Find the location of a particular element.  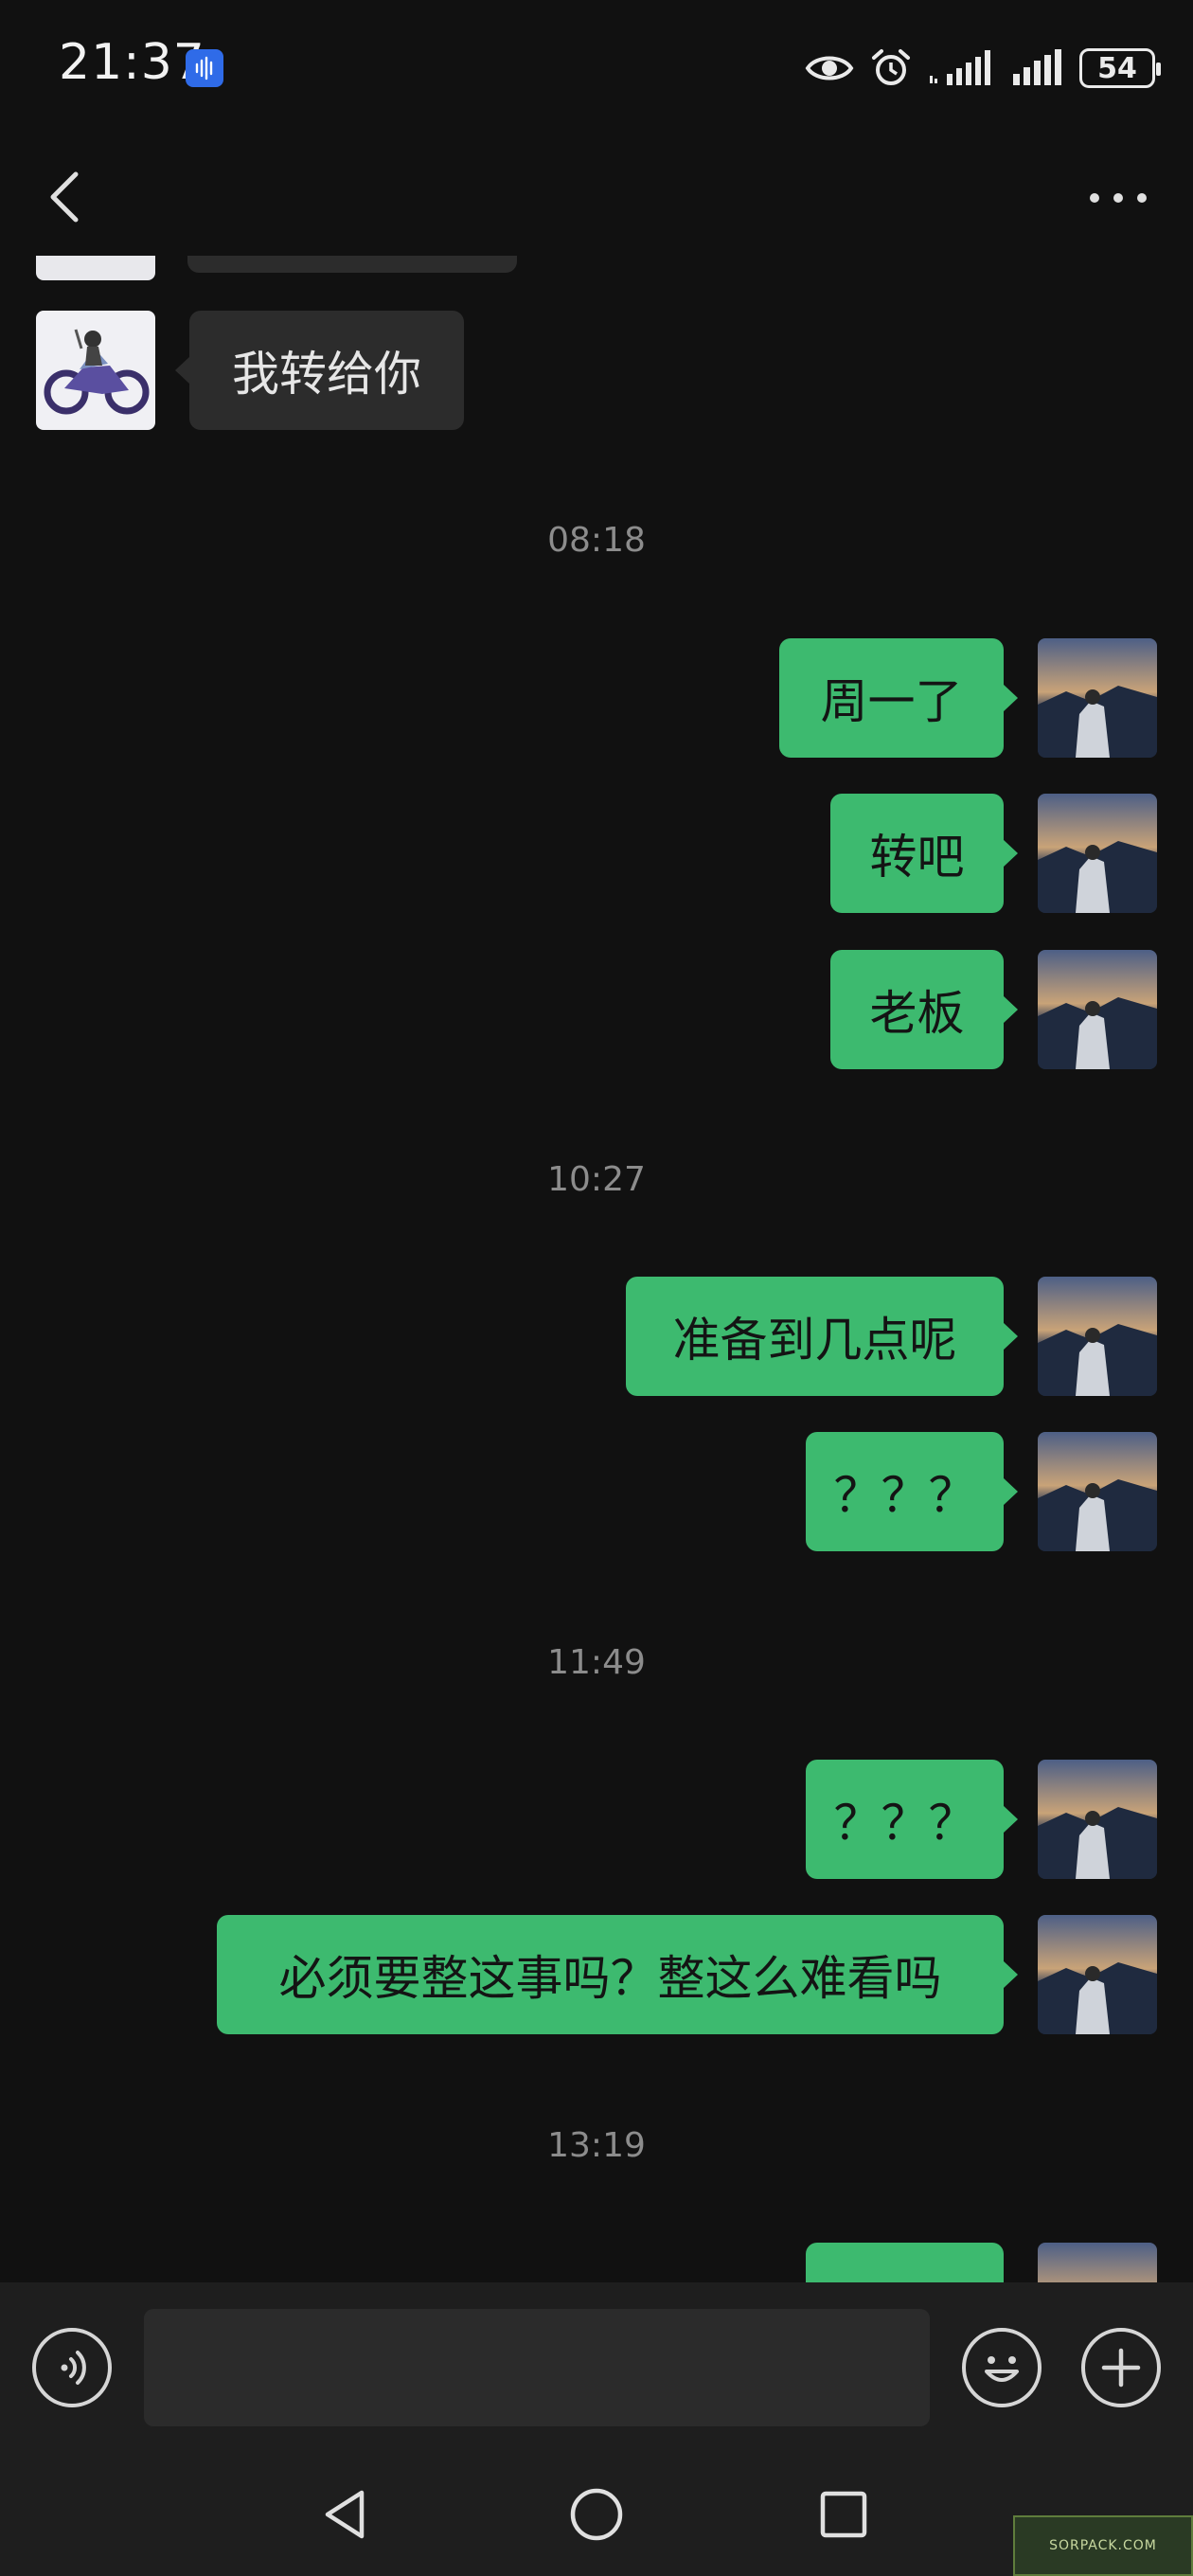

more-button is located at coordinates (1118, 198).